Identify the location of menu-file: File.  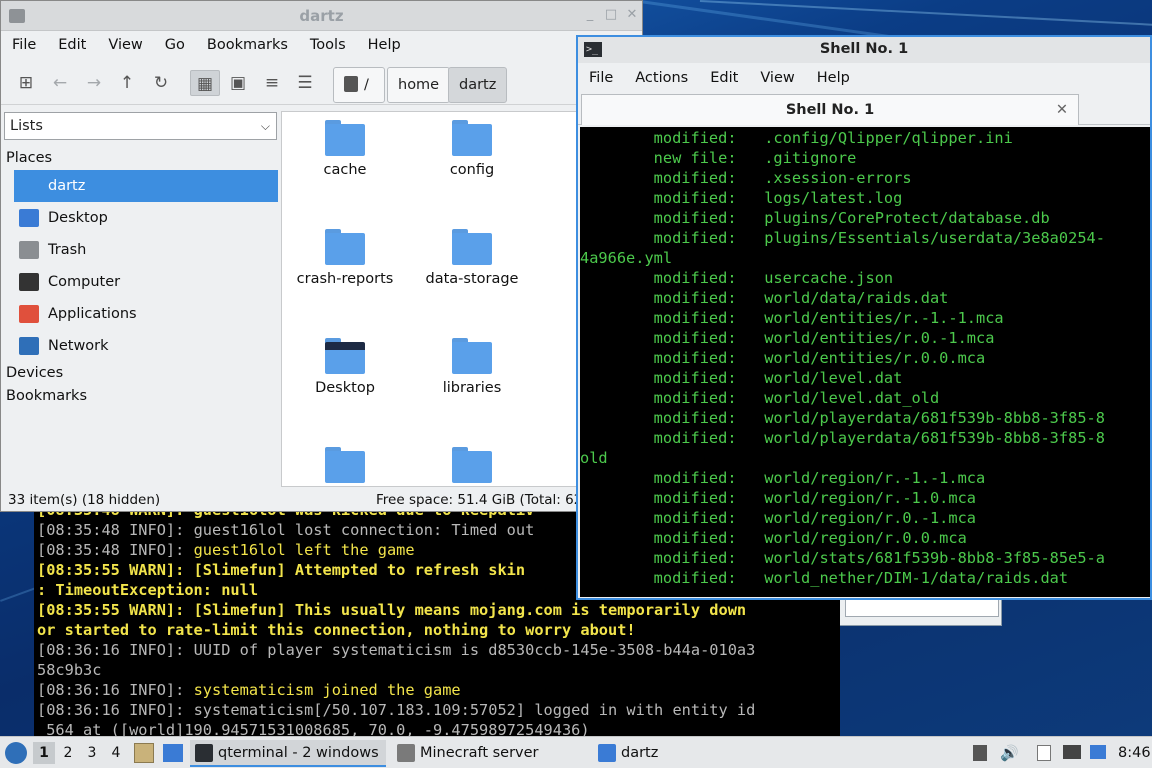
(24, 45).